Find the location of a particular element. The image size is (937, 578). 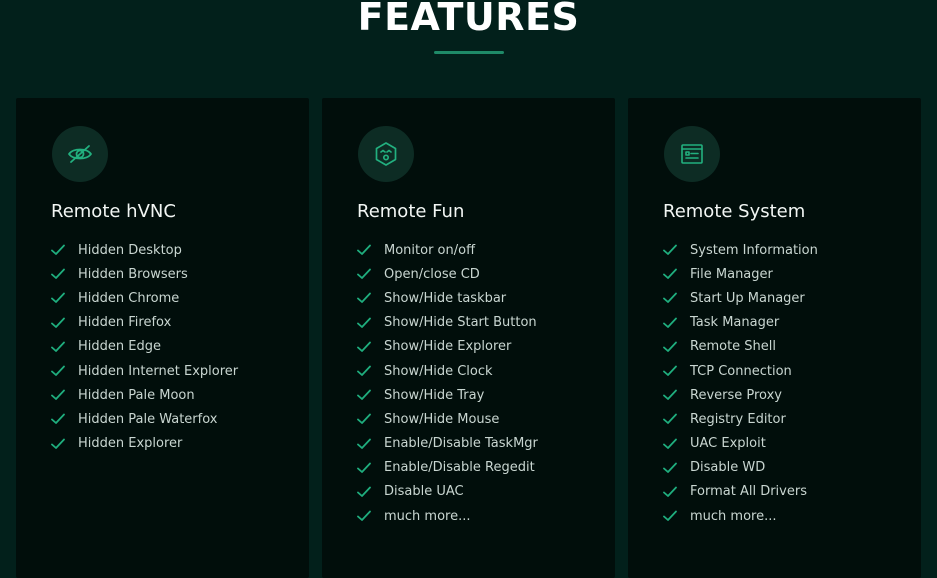

list-item-label: Reverse Proxy is located at coordinates (736, 395).